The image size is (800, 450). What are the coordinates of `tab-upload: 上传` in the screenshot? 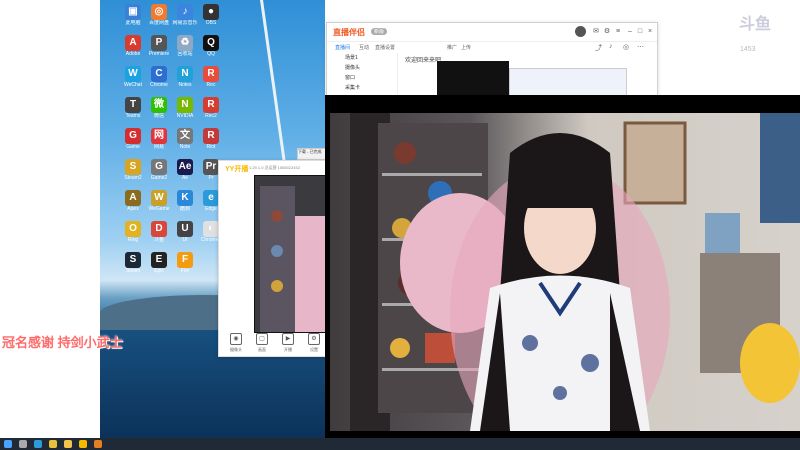 It's located at (466, 47).